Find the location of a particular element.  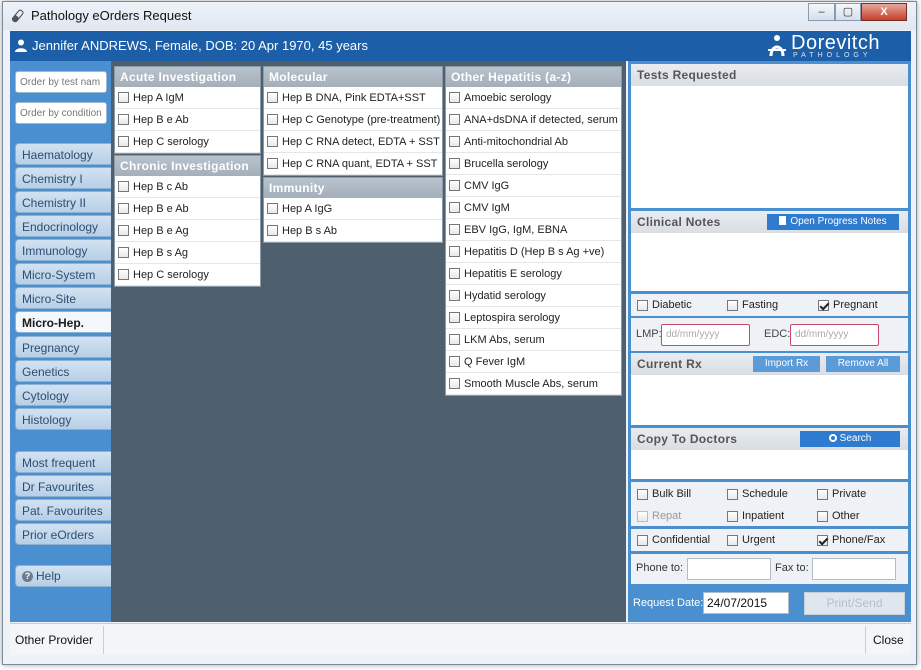

tab-micro-site: Micro-Site is located at coordinates (63, 298).